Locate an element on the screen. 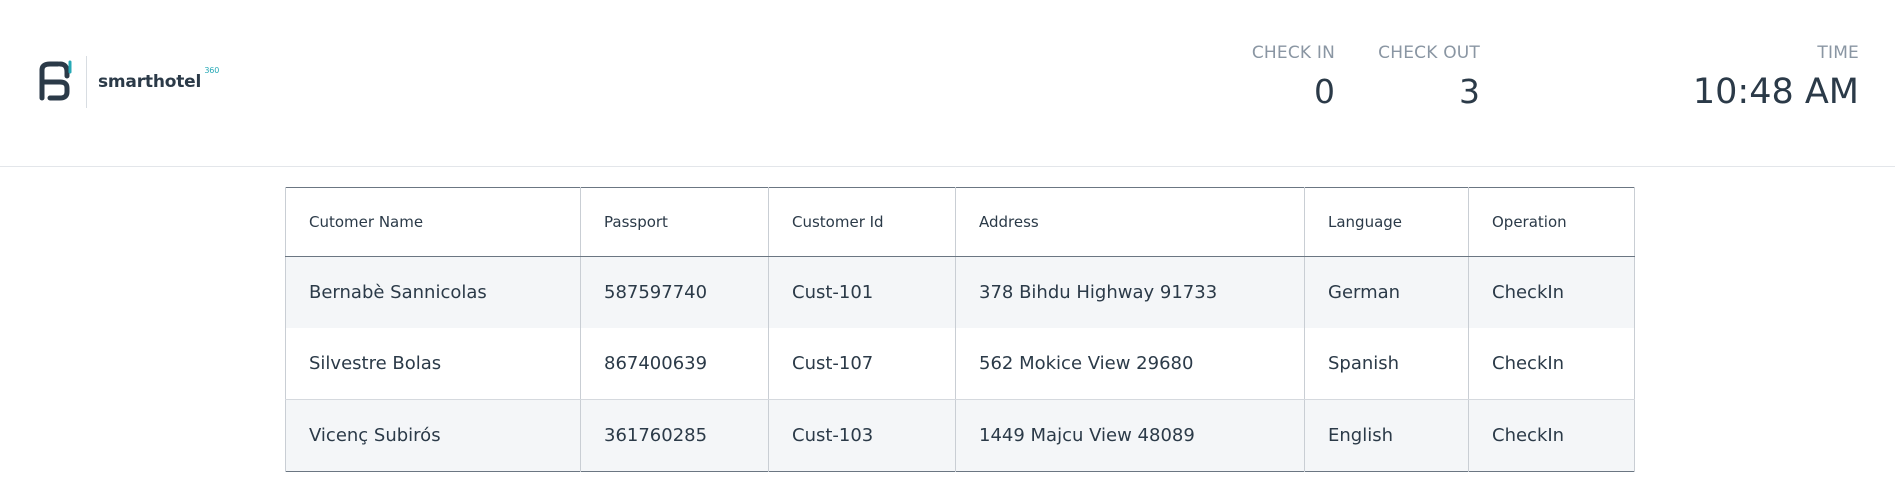  logo-divider is located at coordinates (86, 82).